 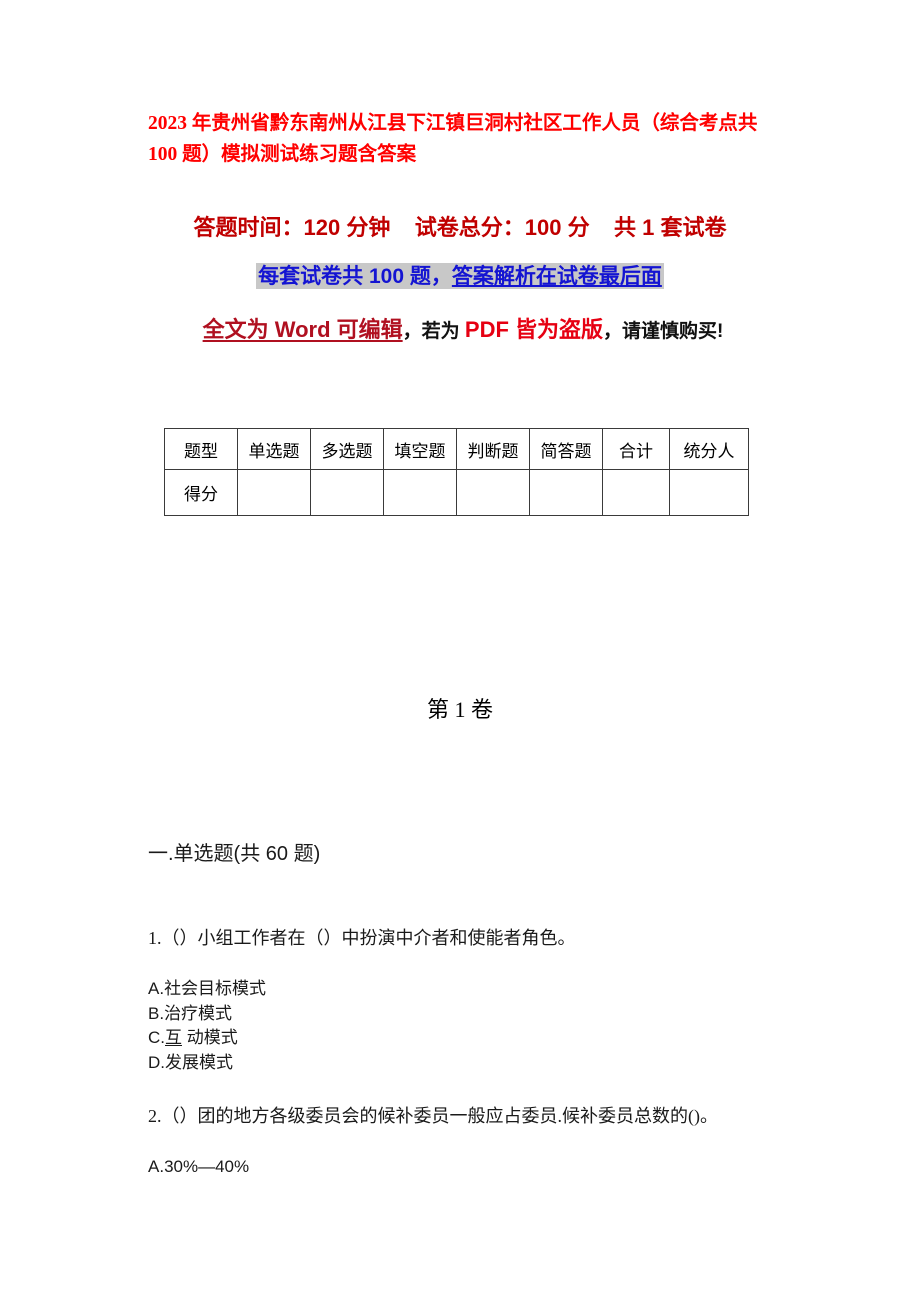 I want to click on option-d-prefix: D., so click(x=156, y=1062).